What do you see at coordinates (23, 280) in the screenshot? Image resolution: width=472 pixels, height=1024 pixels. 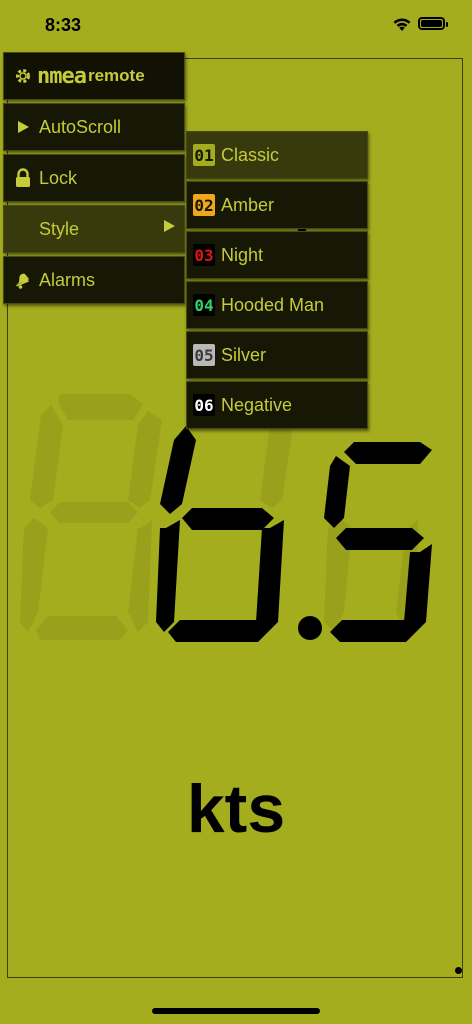 I see `bell-icon` at bounding box center [23, 280].